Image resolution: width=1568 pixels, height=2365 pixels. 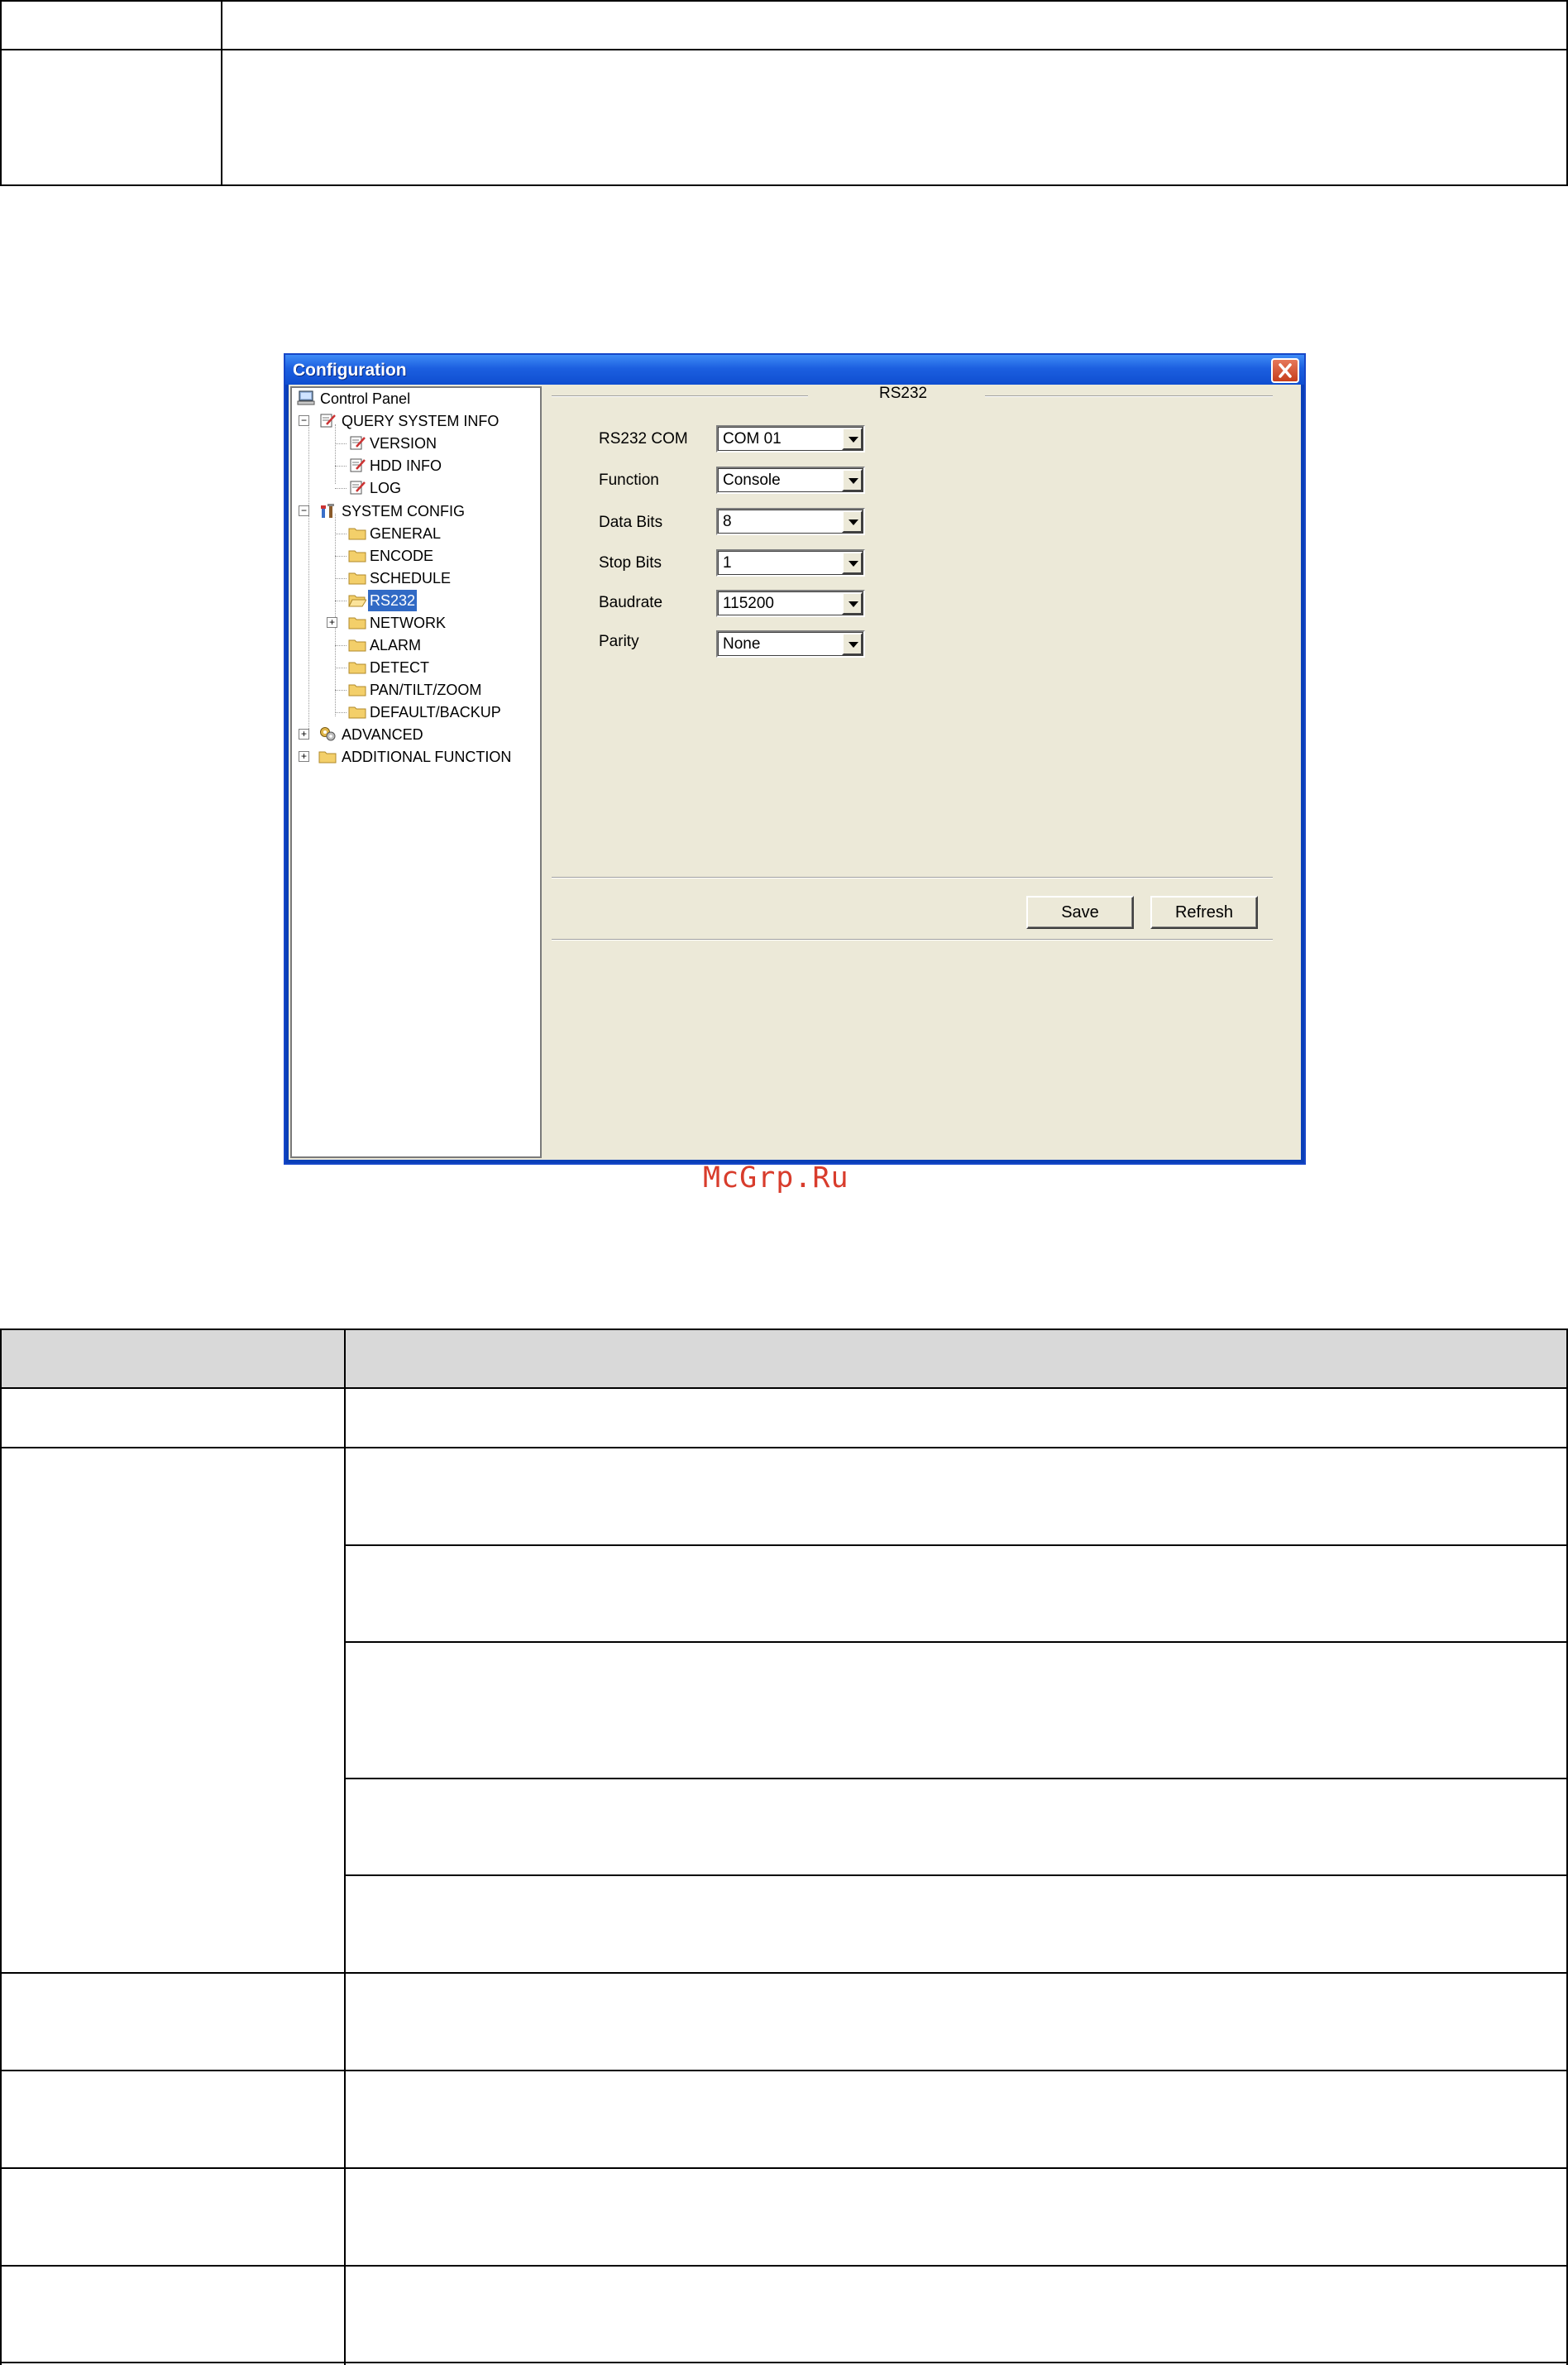 I want to click on baudrate-select: 115200, so click(x=790, y=603).